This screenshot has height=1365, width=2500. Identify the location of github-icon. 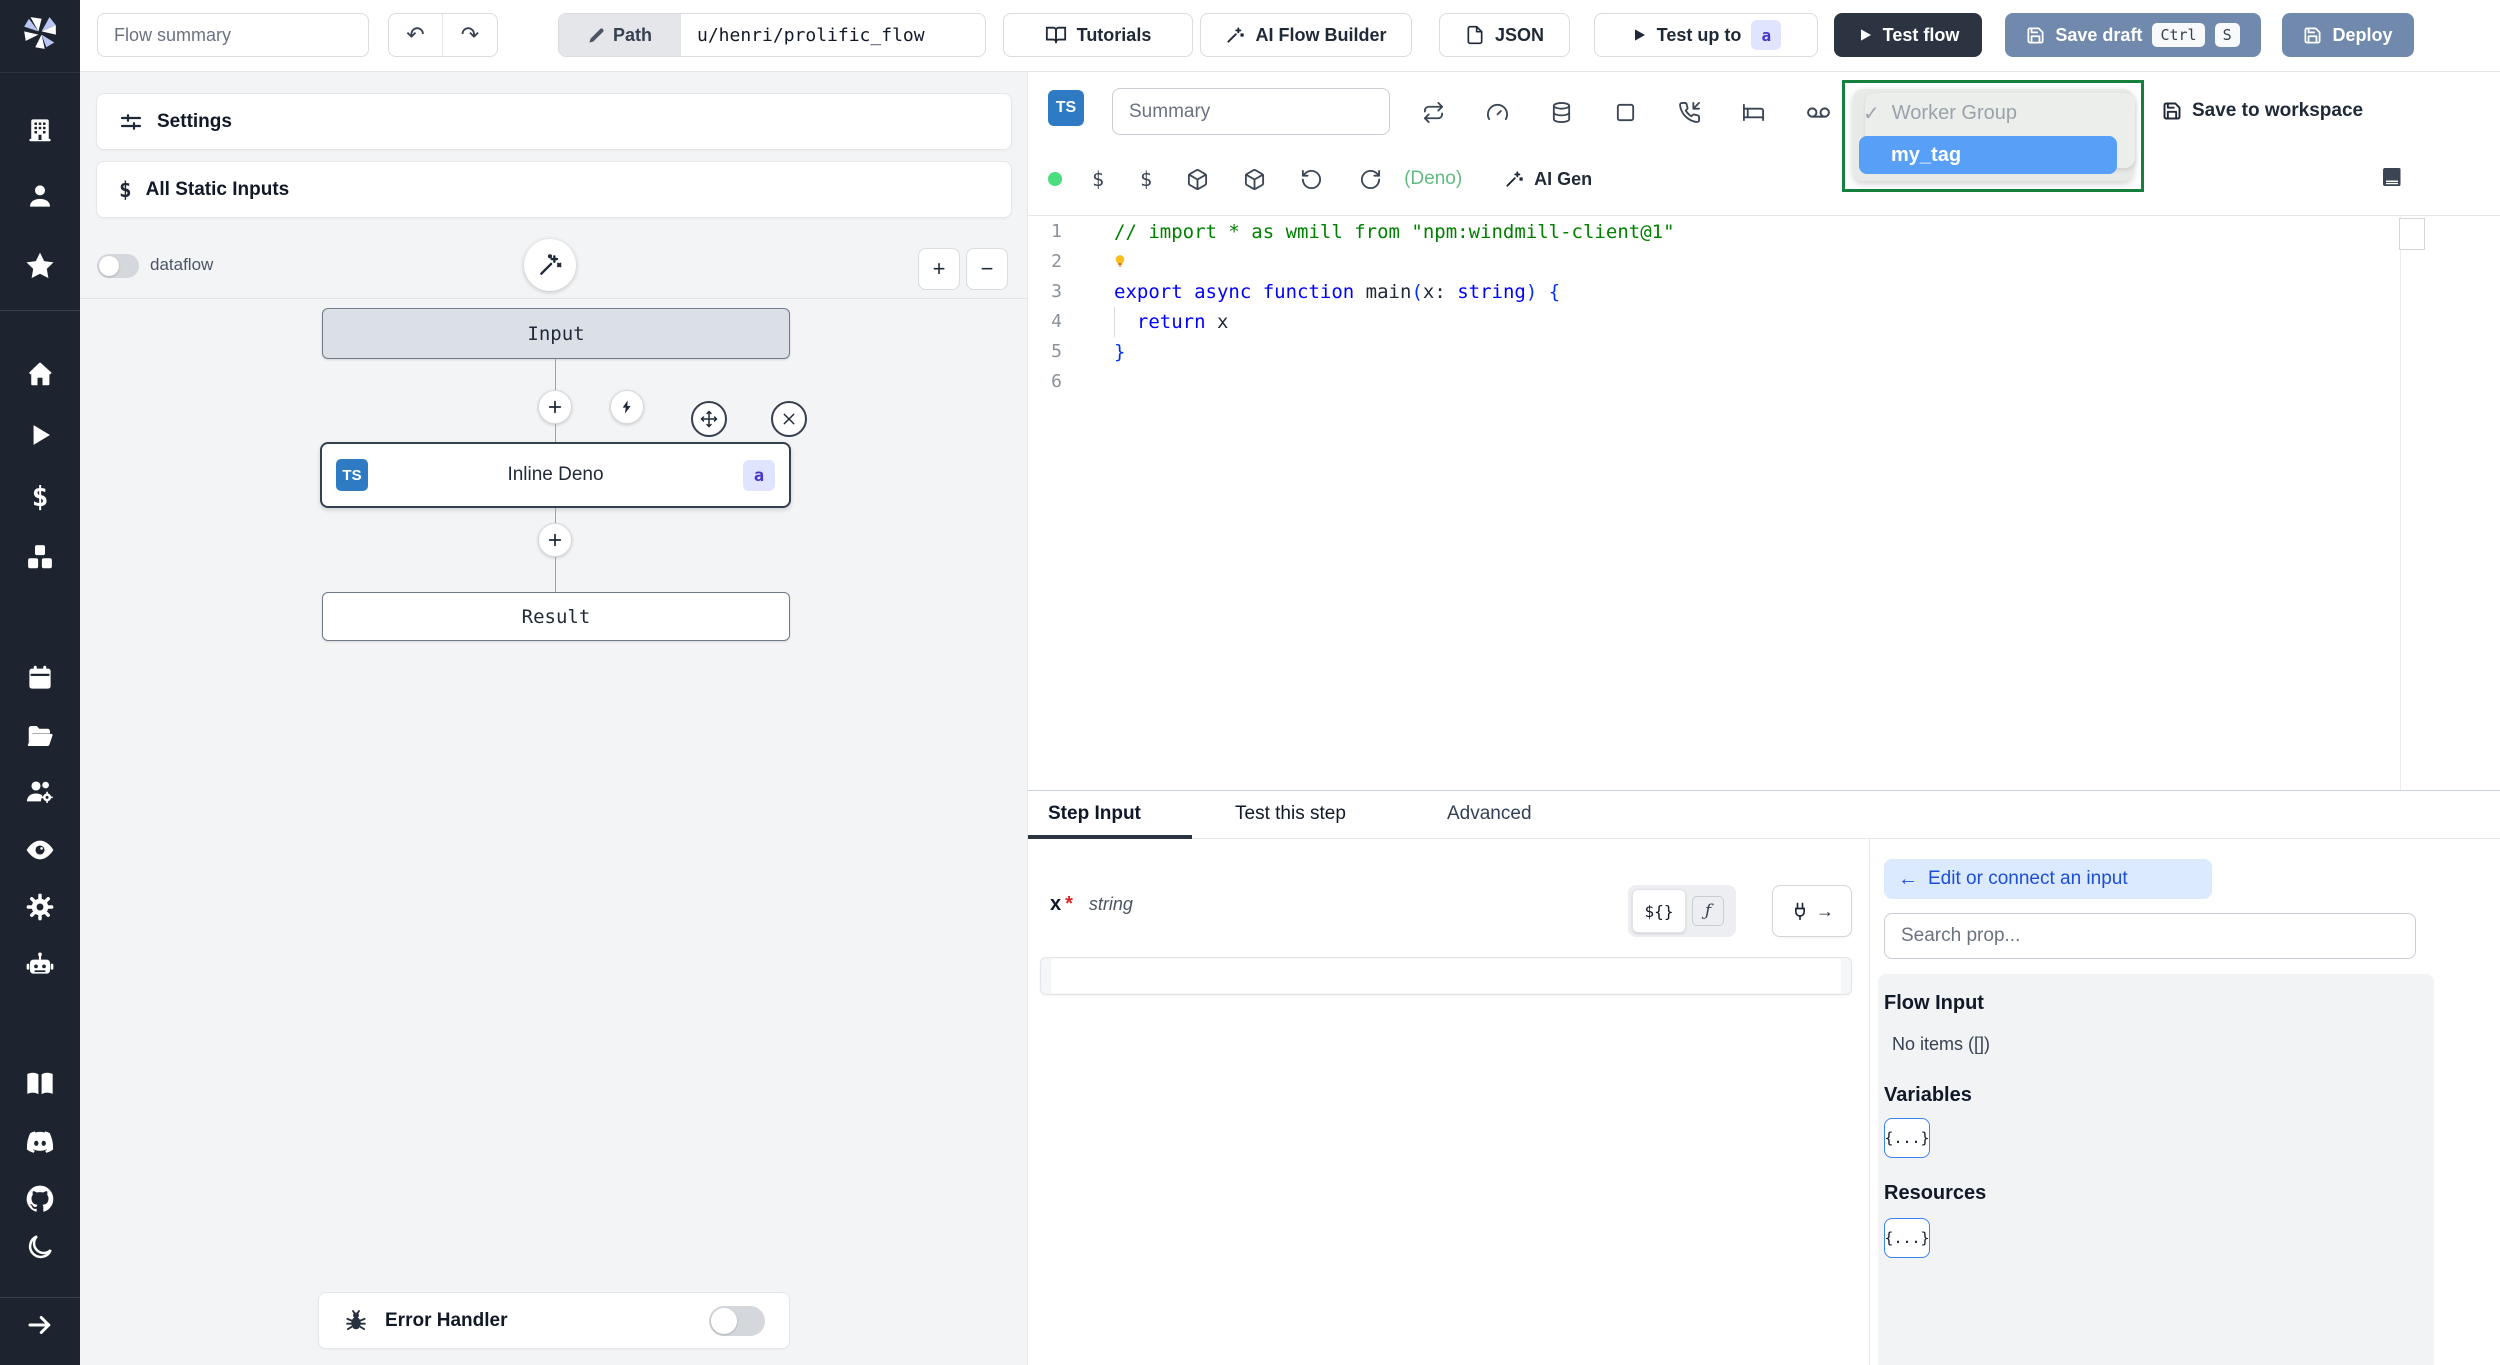
(40, 1199).